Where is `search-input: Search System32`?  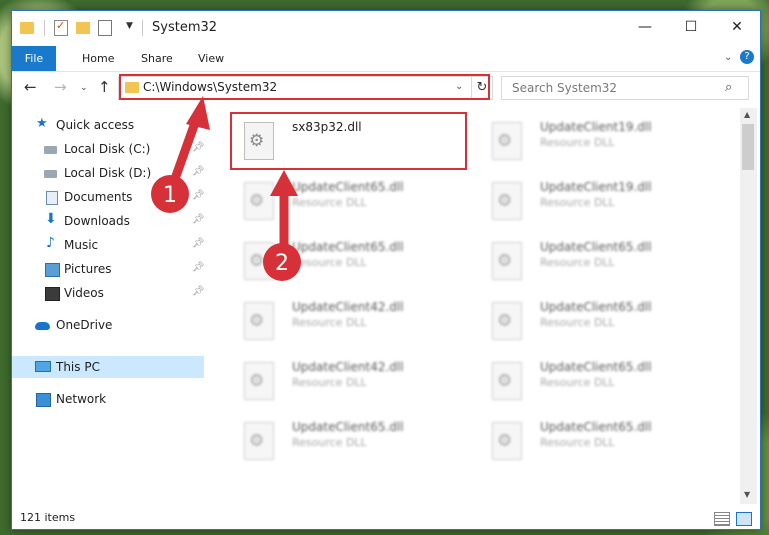 search-input: Search System32 is located at coordinates (564, 88).